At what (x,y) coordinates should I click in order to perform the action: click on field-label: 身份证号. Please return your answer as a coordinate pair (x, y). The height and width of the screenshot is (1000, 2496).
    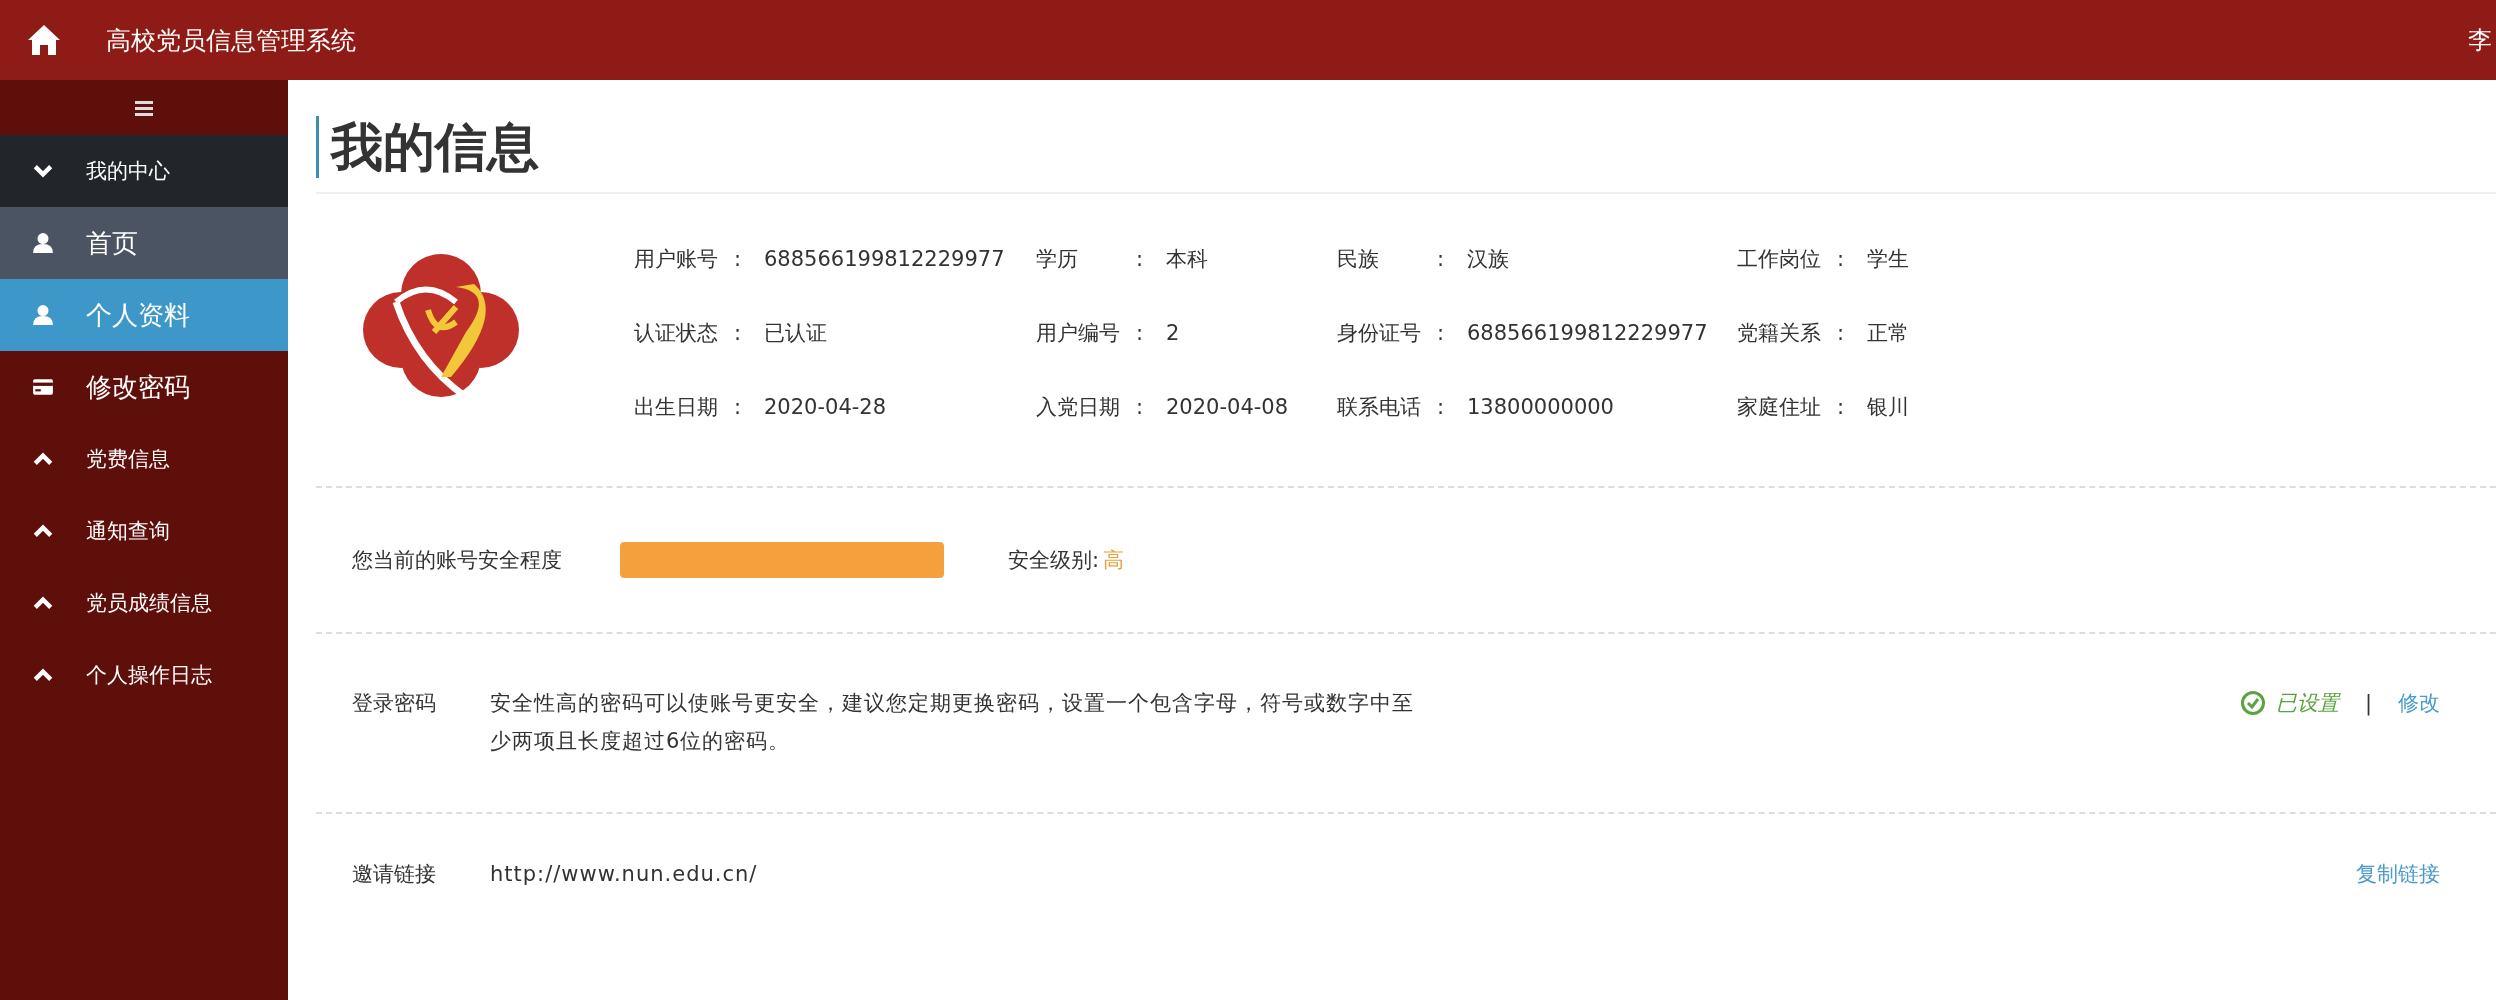
    Looking at the image, I should click on (1379, 333).